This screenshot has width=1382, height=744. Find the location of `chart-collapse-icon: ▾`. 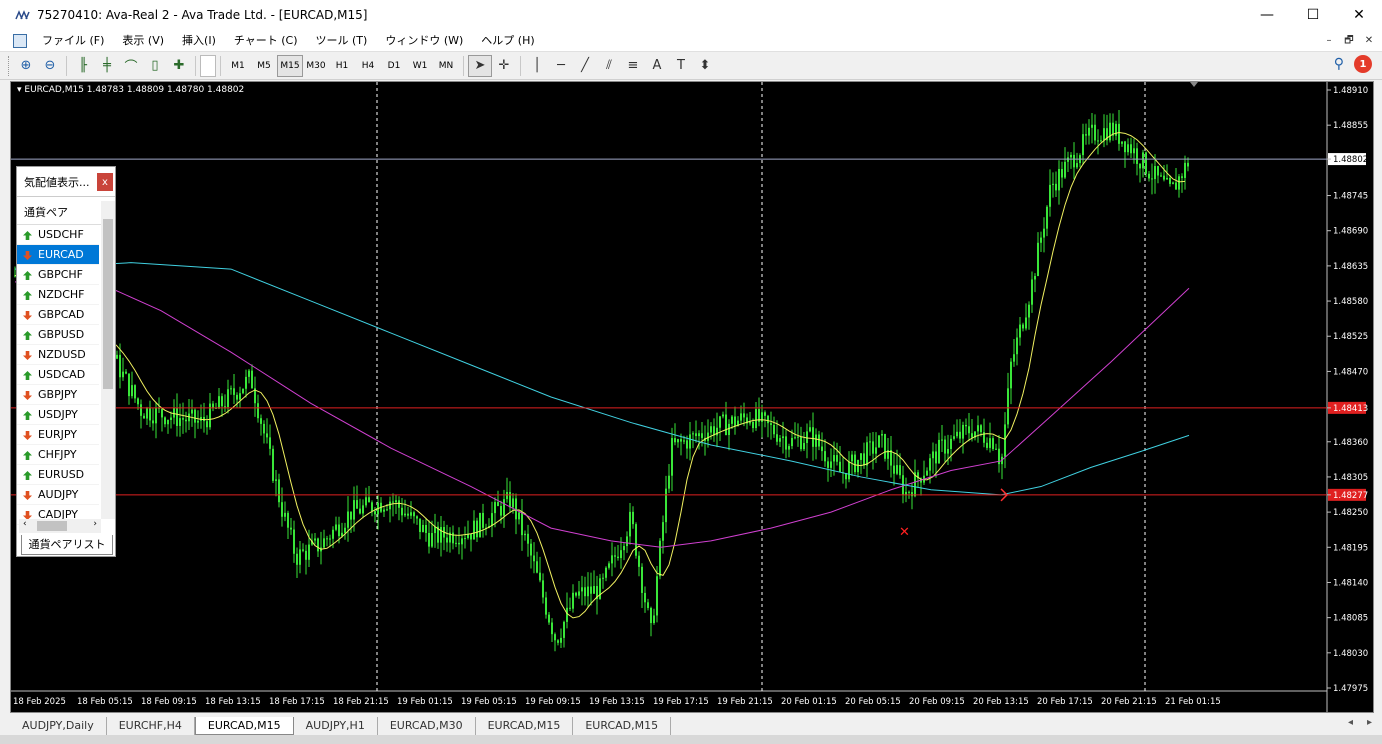

chart-collapse-icon: ▾ is located at coordinates (19, 90).